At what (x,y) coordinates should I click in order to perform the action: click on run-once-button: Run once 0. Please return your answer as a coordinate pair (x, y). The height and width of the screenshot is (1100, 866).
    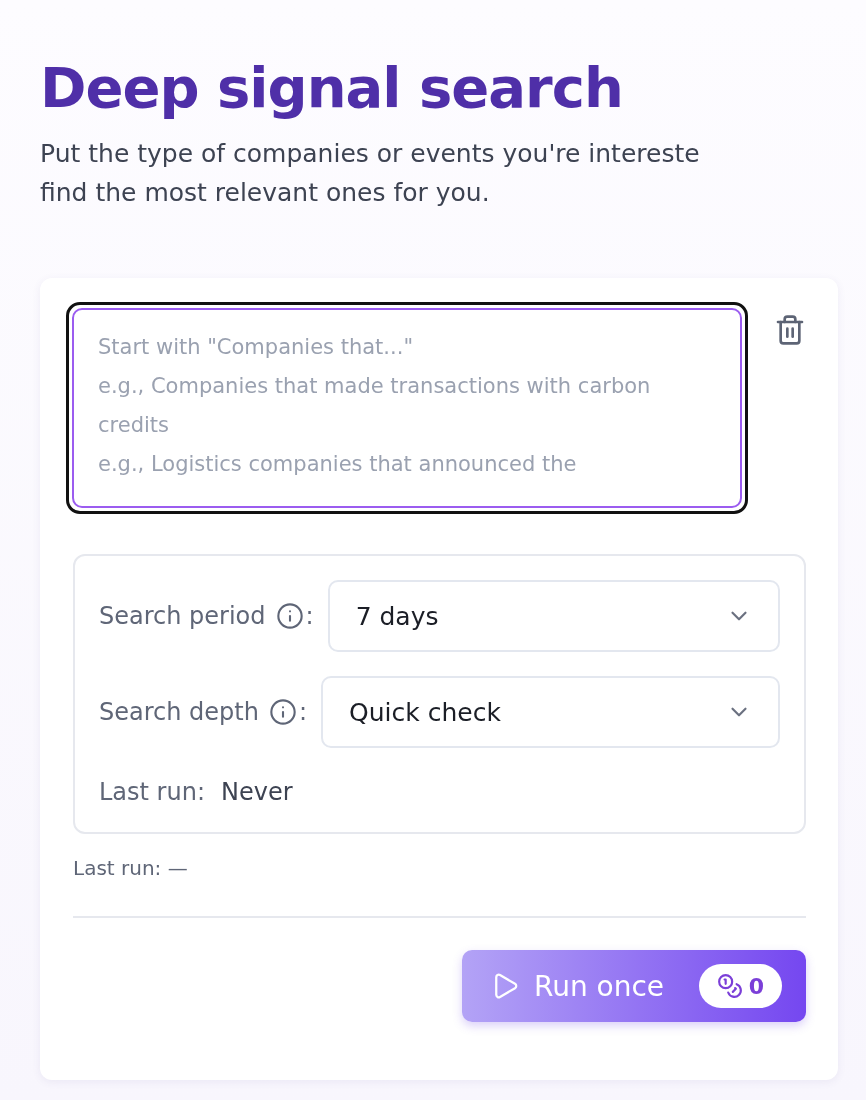
    Looking at the image, I should click on (634, 986).